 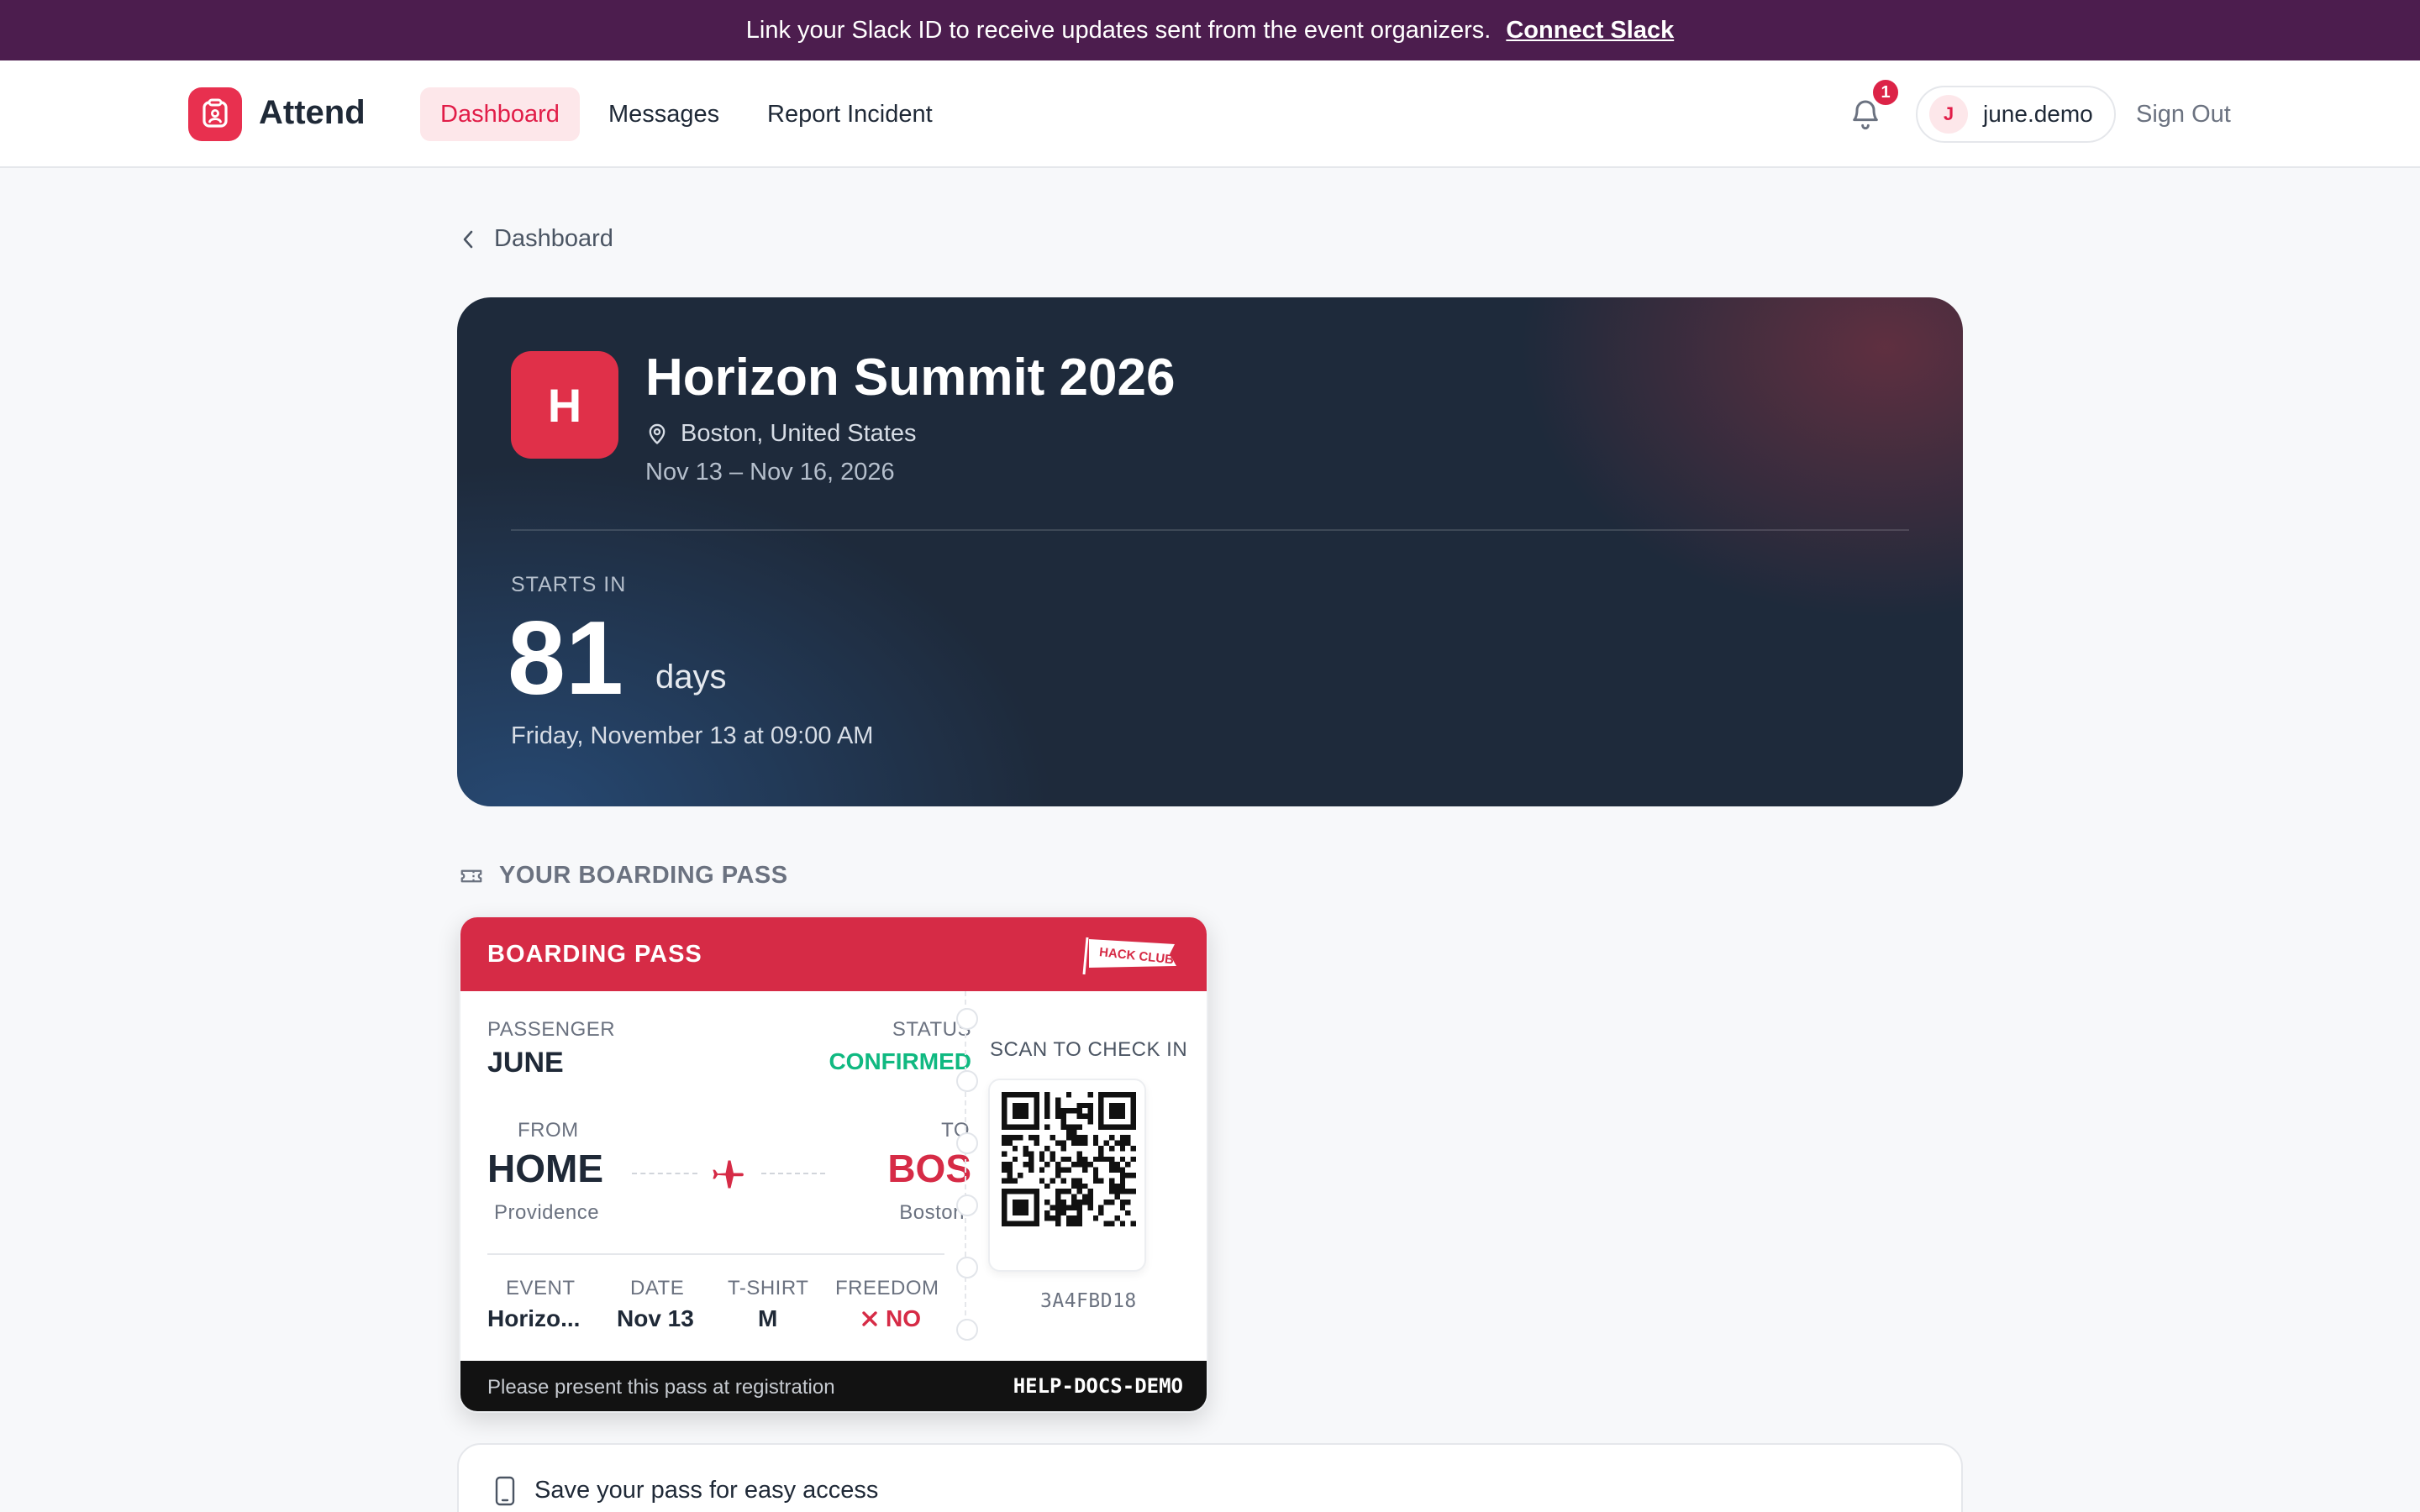 What do you see at coordinates (903, 1318) in the screenshot?
I see `freedom-value-text: NO` at bounding box center [903, 1318].